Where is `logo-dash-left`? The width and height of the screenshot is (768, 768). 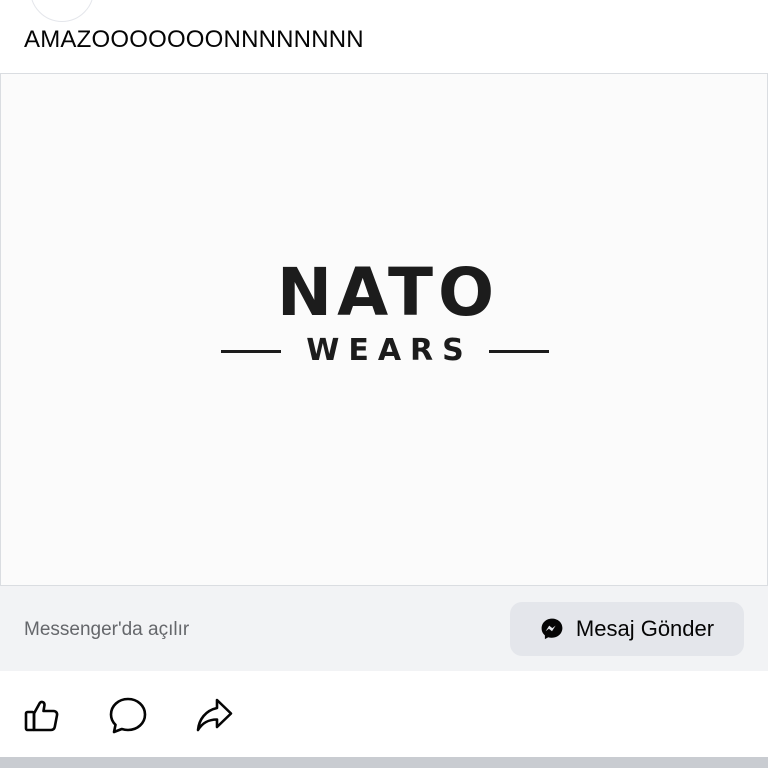 logo-dash-left is located at coordinates (251, 351).